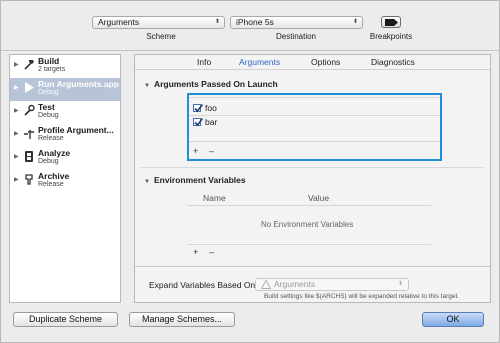  Describe the element at coordinates (29, 65) in the screenshot. I see `hammer-icon` at that location.